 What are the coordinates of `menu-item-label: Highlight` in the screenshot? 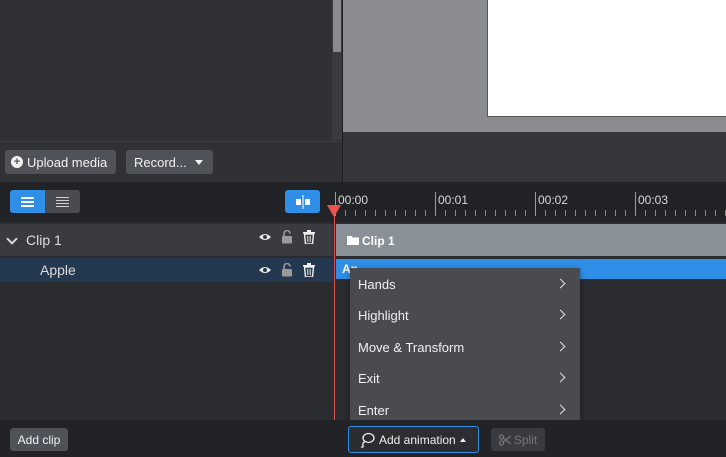 It's located at (383, 315).